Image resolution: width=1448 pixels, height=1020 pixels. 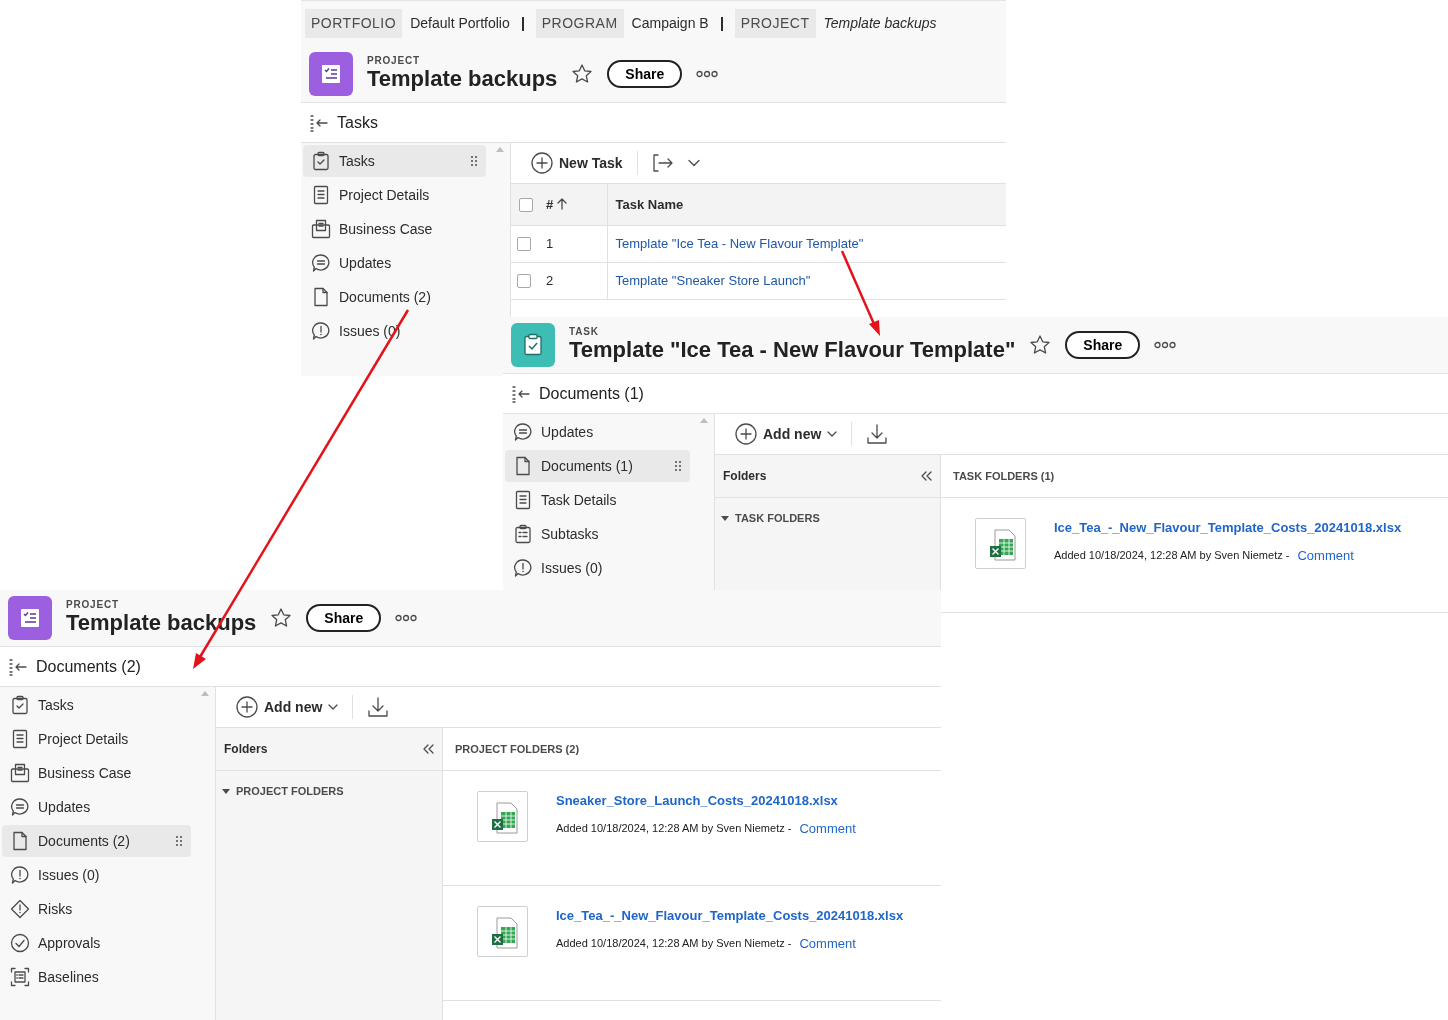 What do you see at coordinates (577, 163) in the screenshot?
I see `new-task-button: New Task` at bounding box center [577, 163].